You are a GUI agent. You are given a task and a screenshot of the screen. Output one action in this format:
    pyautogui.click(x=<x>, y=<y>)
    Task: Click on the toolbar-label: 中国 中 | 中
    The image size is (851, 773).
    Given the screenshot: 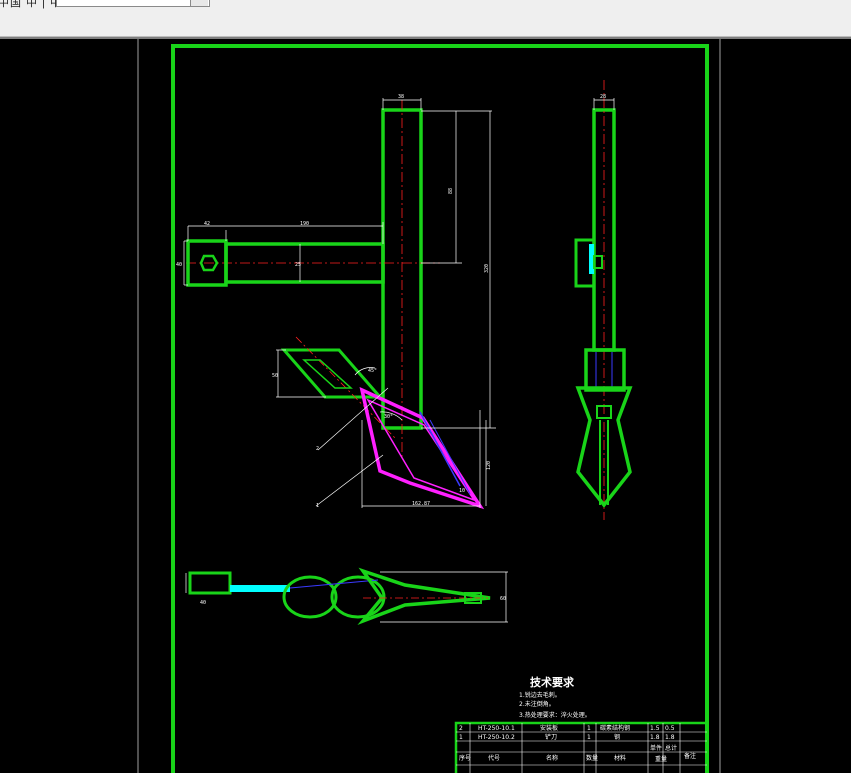 What is the action you would take?
    pyautogui.click(x=31, y=4)
    